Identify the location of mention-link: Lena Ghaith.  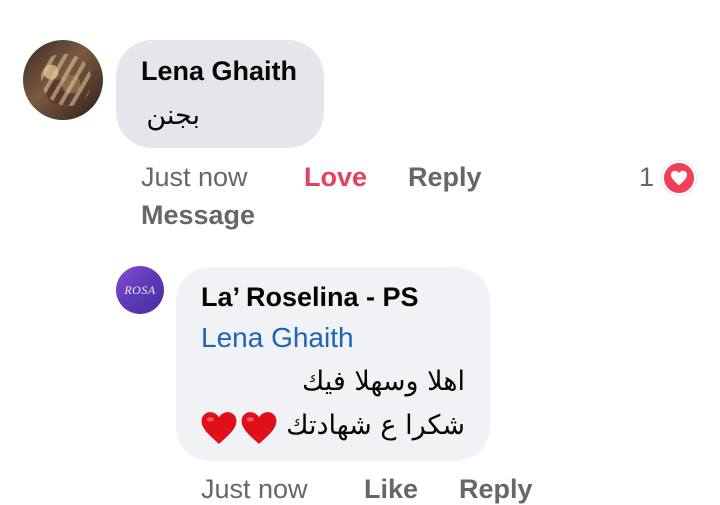
(277, 338).